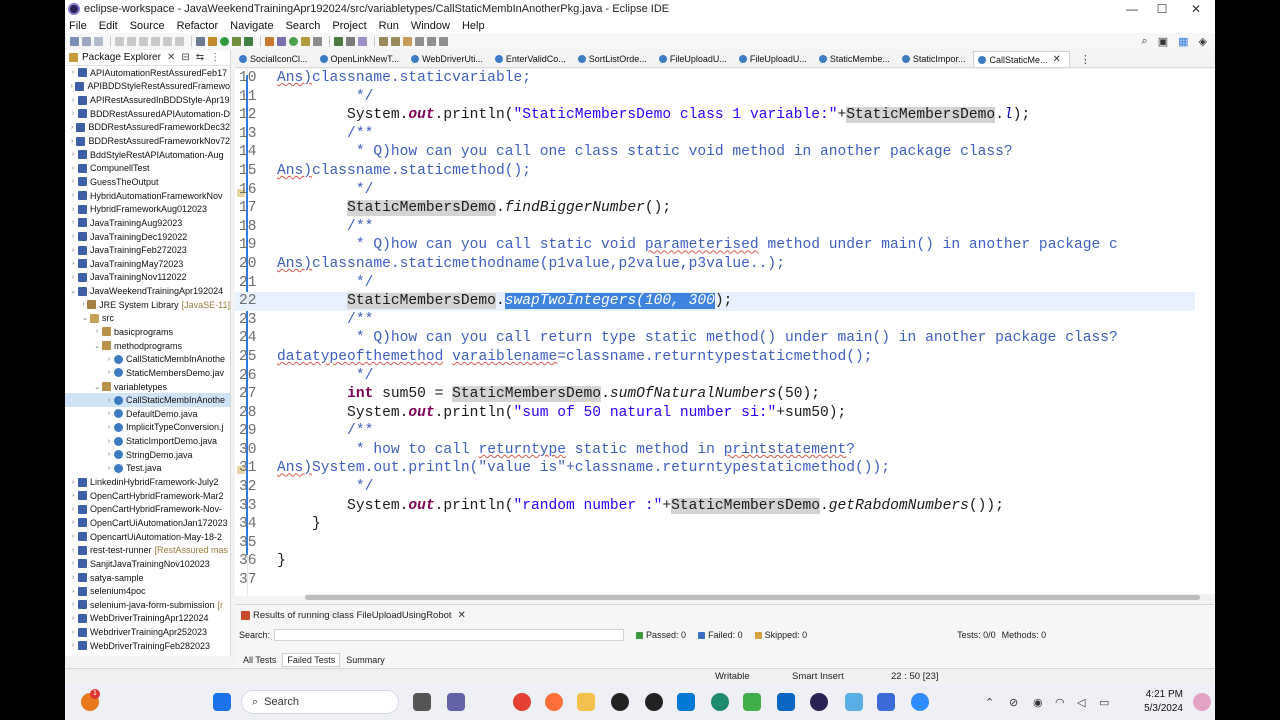  Describe the element at coordinates (147, 605) in the screenshot. I see `tree-item: › selenium-java-form-submission [r` at that location.